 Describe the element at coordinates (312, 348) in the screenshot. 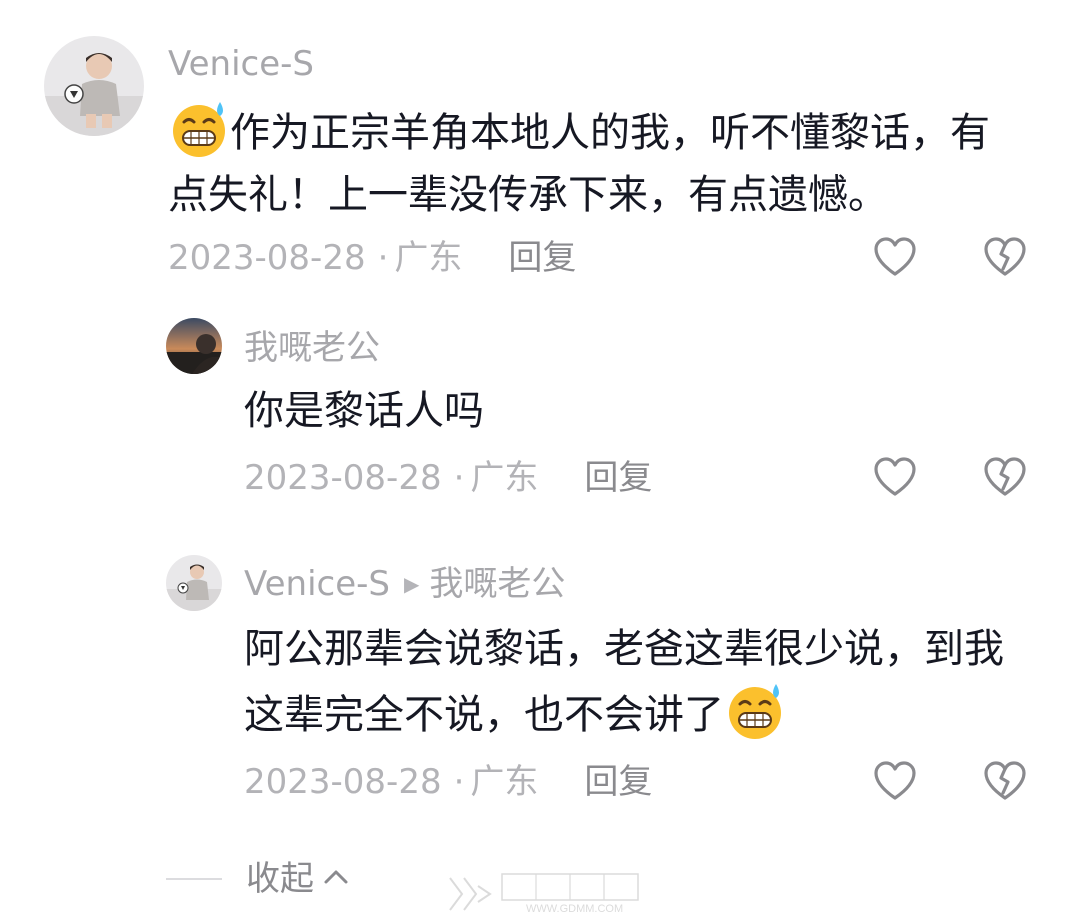

I see `reply-username: 我嘅老公` at that location.